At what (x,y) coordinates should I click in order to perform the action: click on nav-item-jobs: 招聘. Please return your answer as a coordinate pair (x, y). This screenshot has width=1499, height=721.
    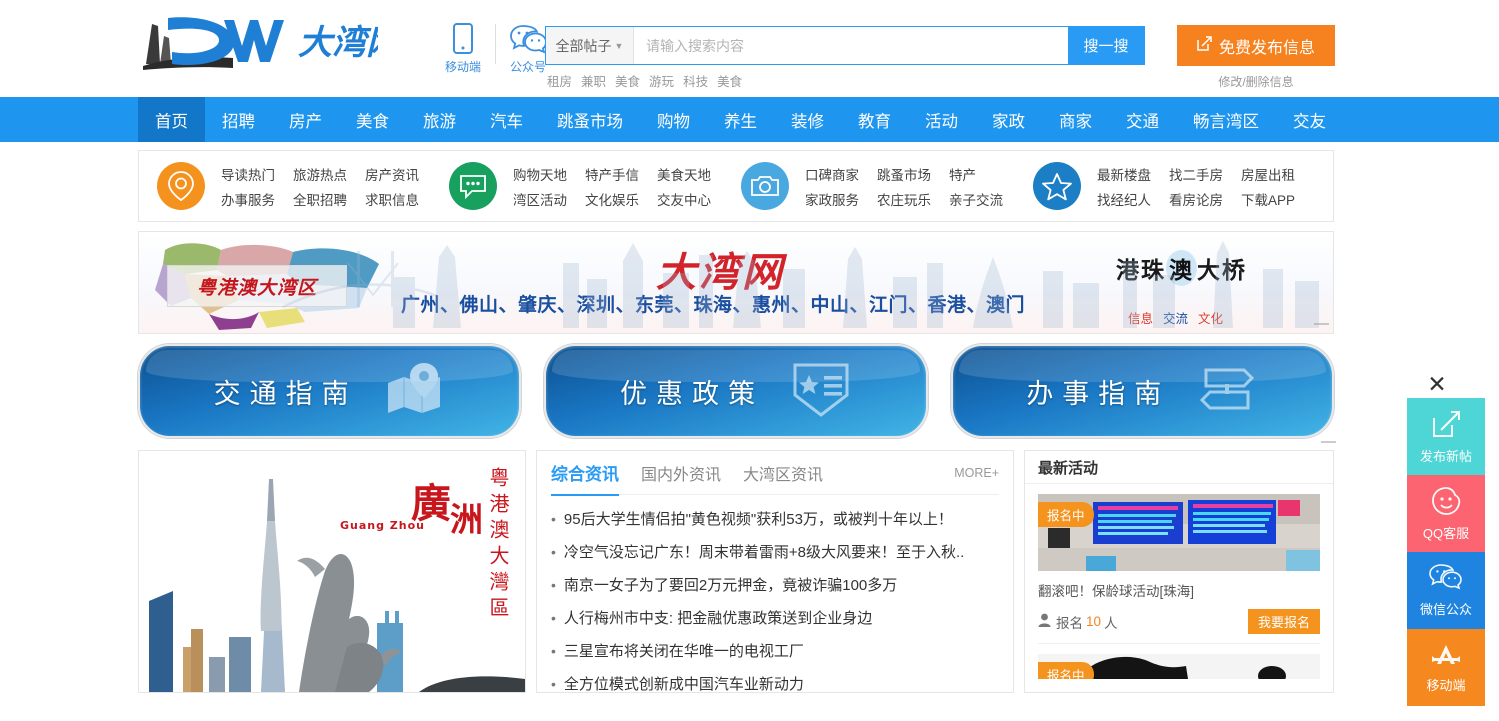
    Looking at the image, I should click on (238, 119).